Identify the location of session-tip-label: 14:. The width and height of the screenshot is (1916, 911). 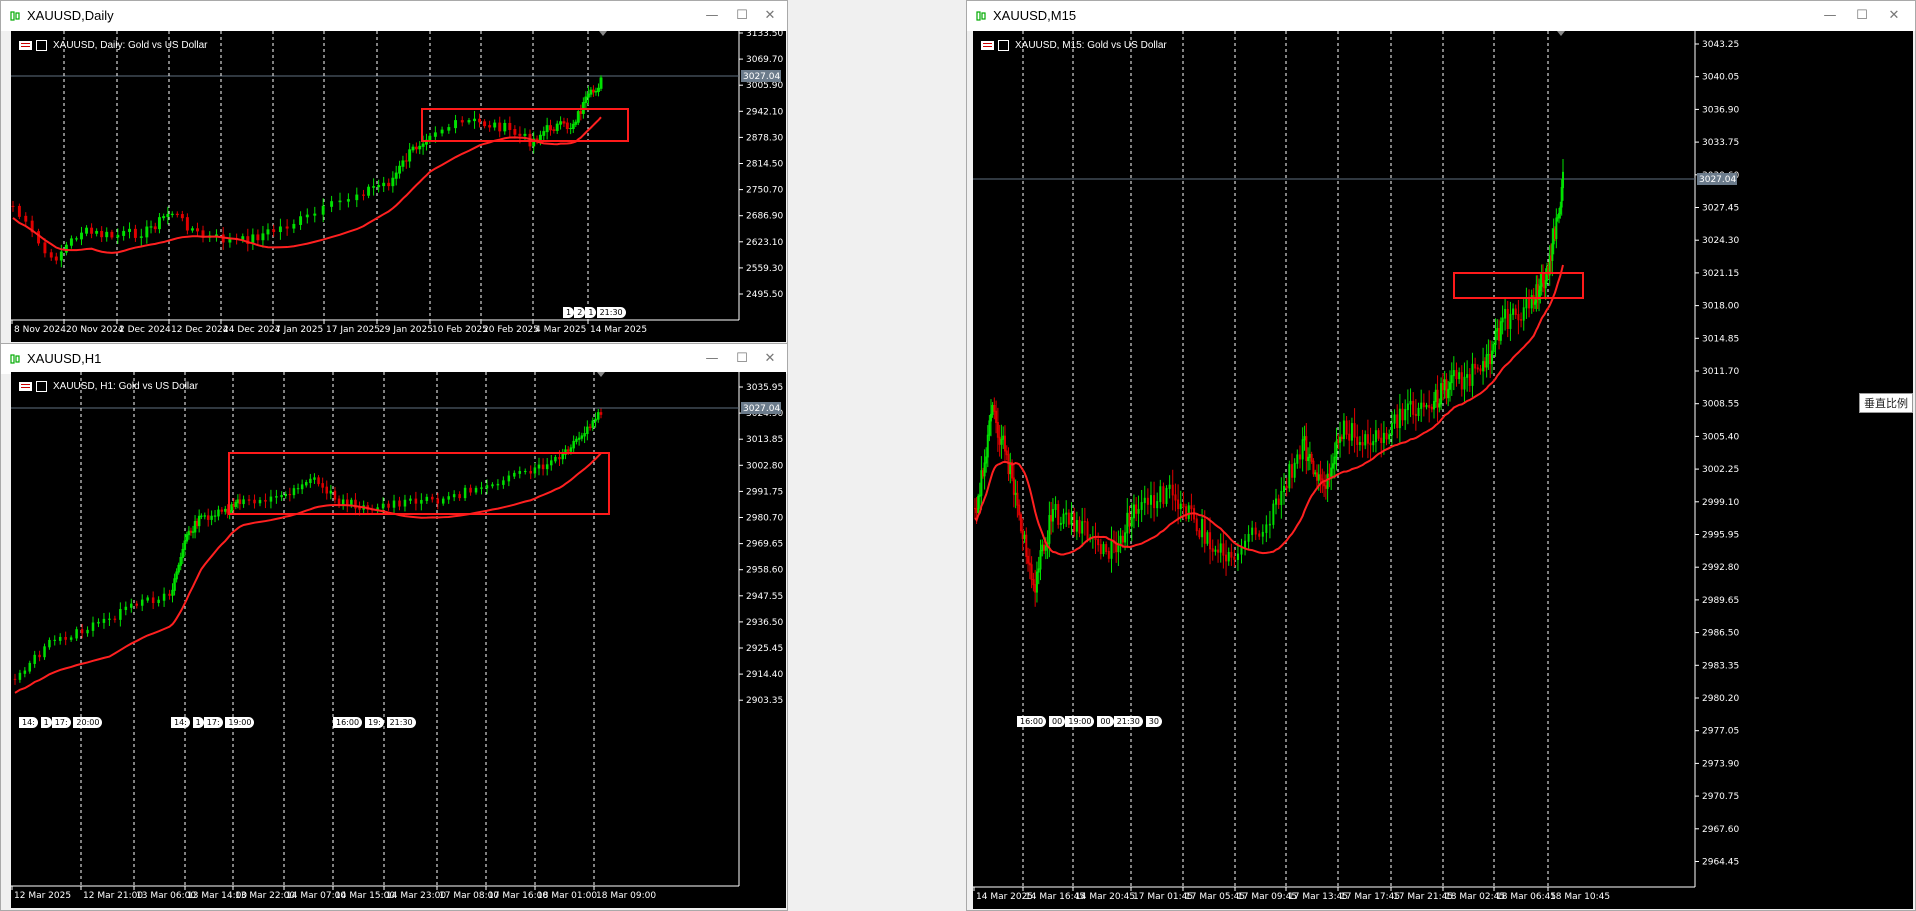
(180, 722).